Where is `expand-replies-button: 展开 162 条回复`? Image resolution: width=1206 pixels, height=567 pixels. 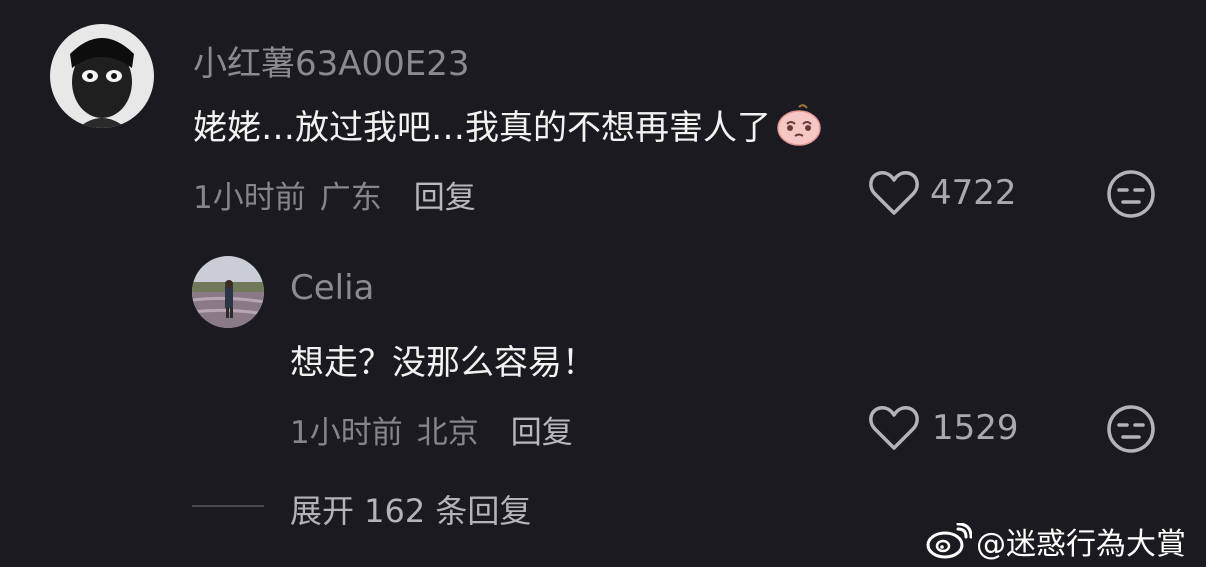 expand-replies-button: 展开 162 条回复 is located at coordinates (410, 509).